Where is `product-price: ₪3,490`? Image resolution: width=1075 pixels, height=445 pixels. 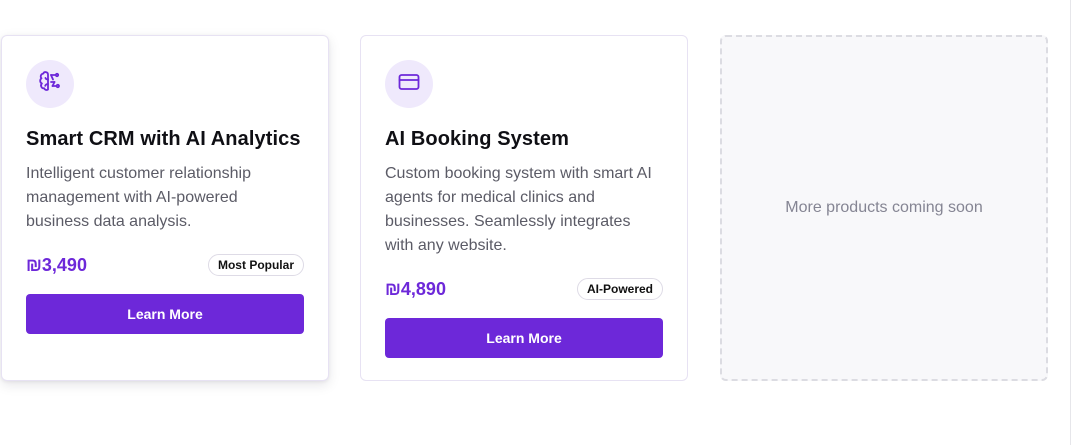 product-price: ₪3,490 is located at coordinates (56, 264).